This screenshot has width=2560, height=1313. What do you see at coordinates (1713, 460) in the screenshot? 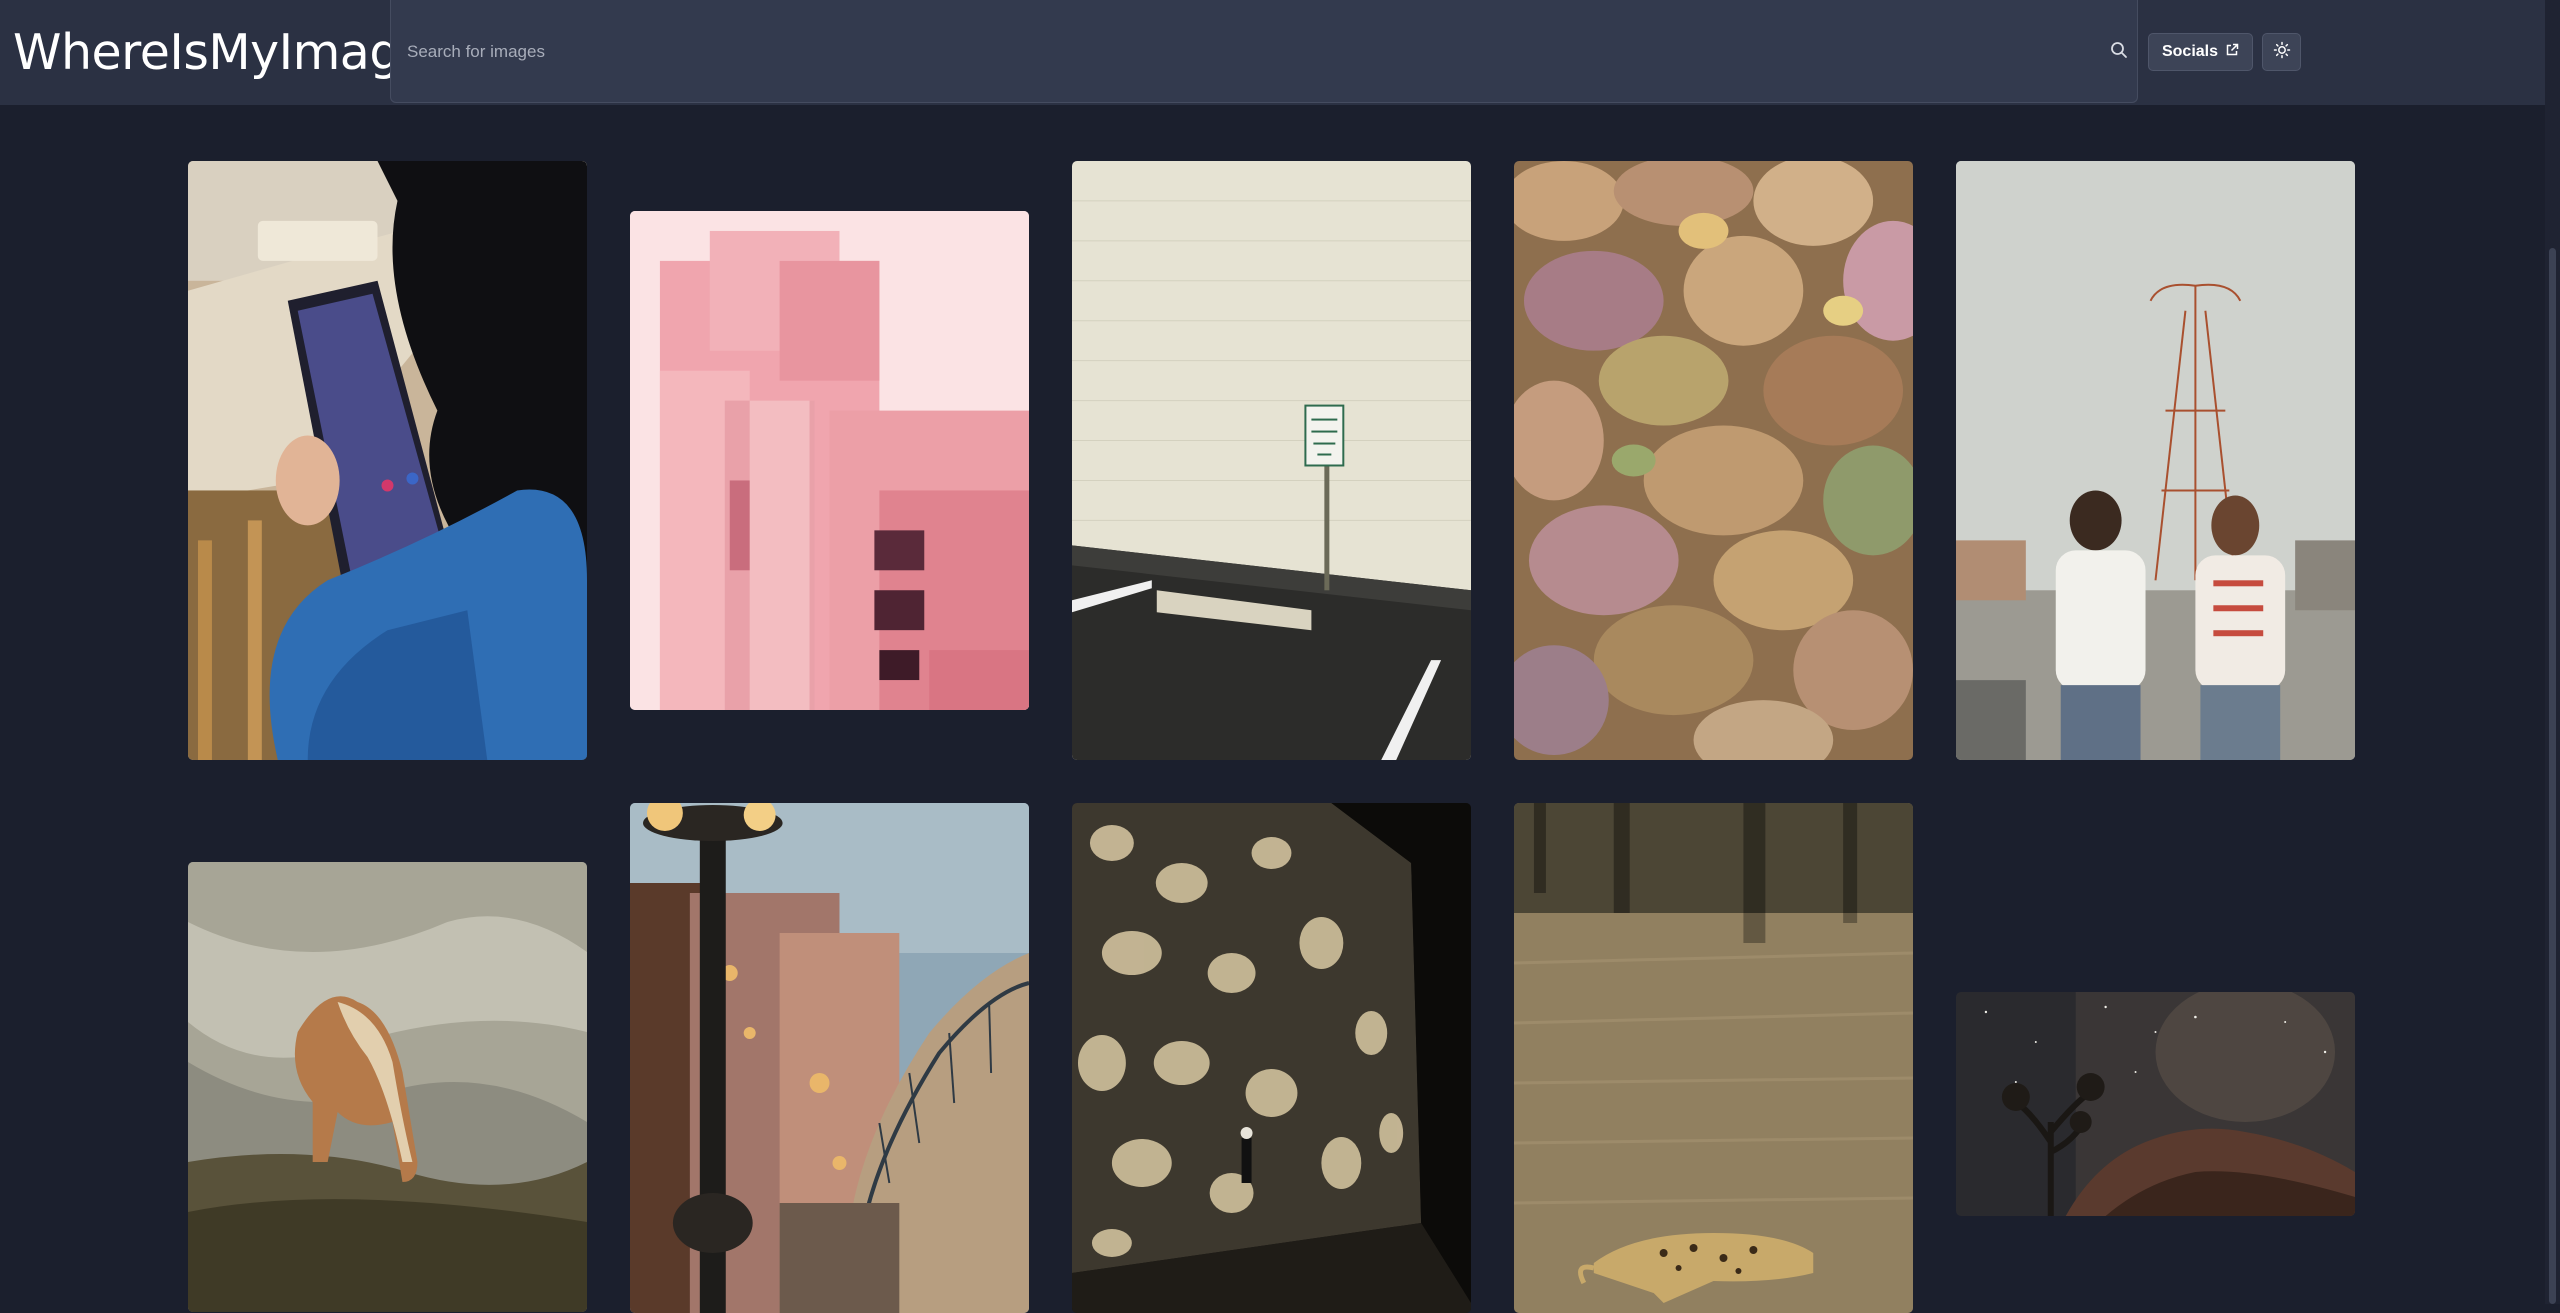
I see `gallery-image-dried-roses` at bounding box center [1713, 460].